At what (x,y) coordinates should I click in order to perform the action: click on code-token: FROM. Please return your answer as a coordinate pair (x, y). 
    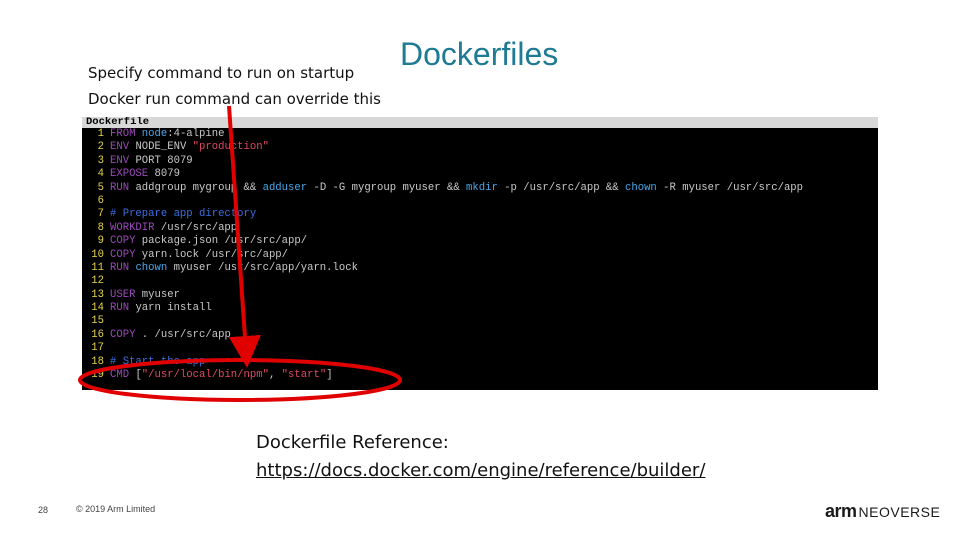
    Looking at the image, I should click on (126, 134).